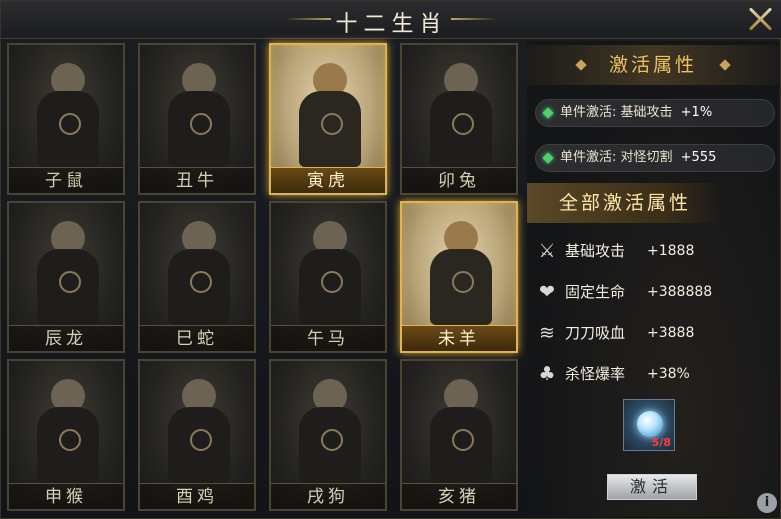 This screenshot has width=781, height=519. I want to click on zodiac-card-label: 申猴, so click(66, 496).